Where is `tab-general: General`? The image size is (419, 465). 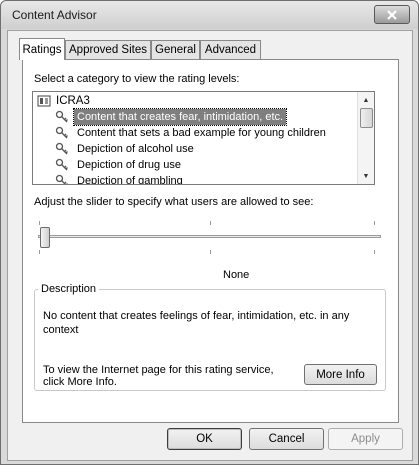 tab-general: General is located at coordinates (175, 49).